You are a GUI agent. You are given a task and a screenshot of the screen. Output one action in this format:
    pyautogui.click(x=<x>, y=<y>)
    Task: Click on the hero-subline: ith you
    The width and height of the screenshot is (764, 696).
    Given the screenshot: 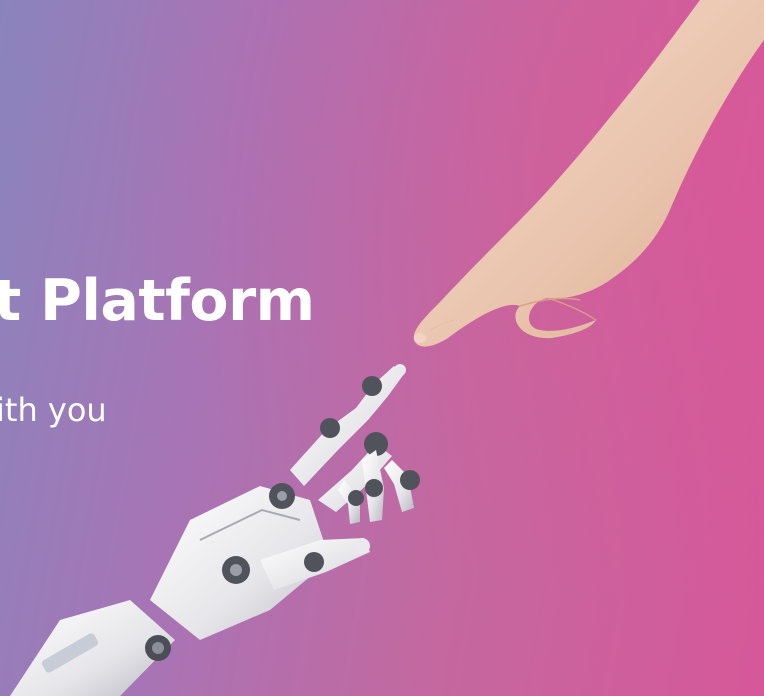 What is the action you would take?
    pyautogui.click(x=53, y=410)
    